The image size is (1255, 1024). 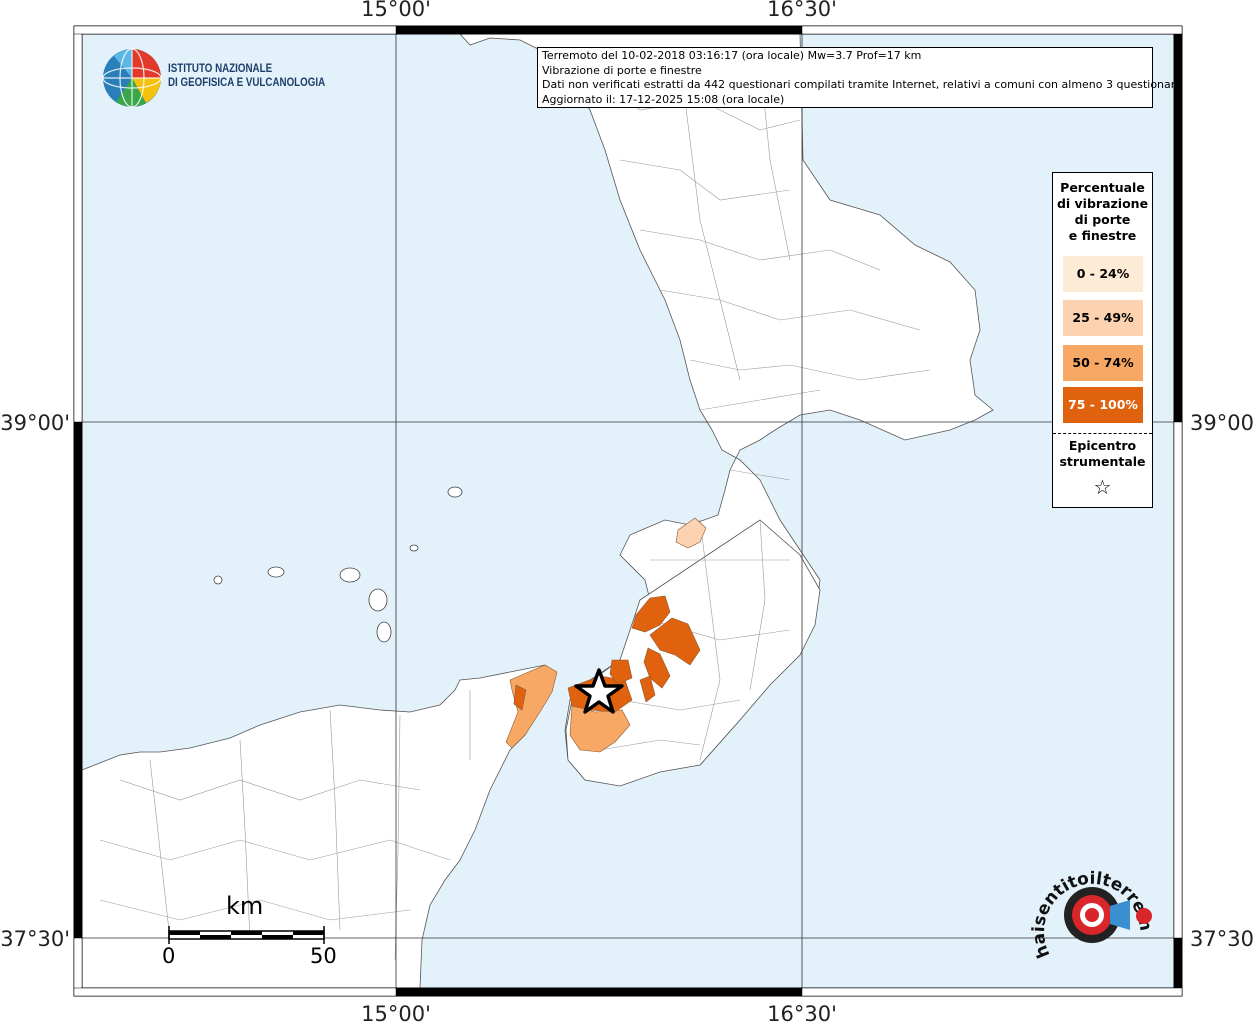 What do you see at coordinates (396, 10) in the screenshot?
I see `lon-tick-top-1: 15°00'` at bounding box center [396, 10].